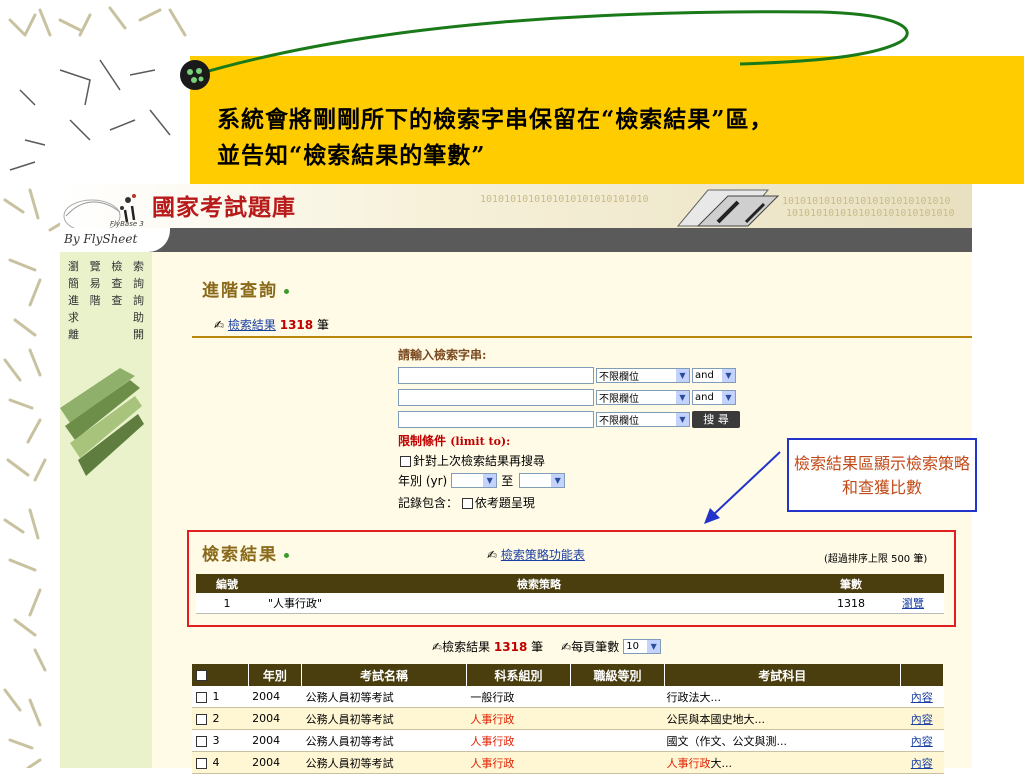  What do you see at coordinates (472, 460) in the screenshot?
I see `refine-option: 針對上次檢索結果再搜尋` at bounding box center [472, 460].